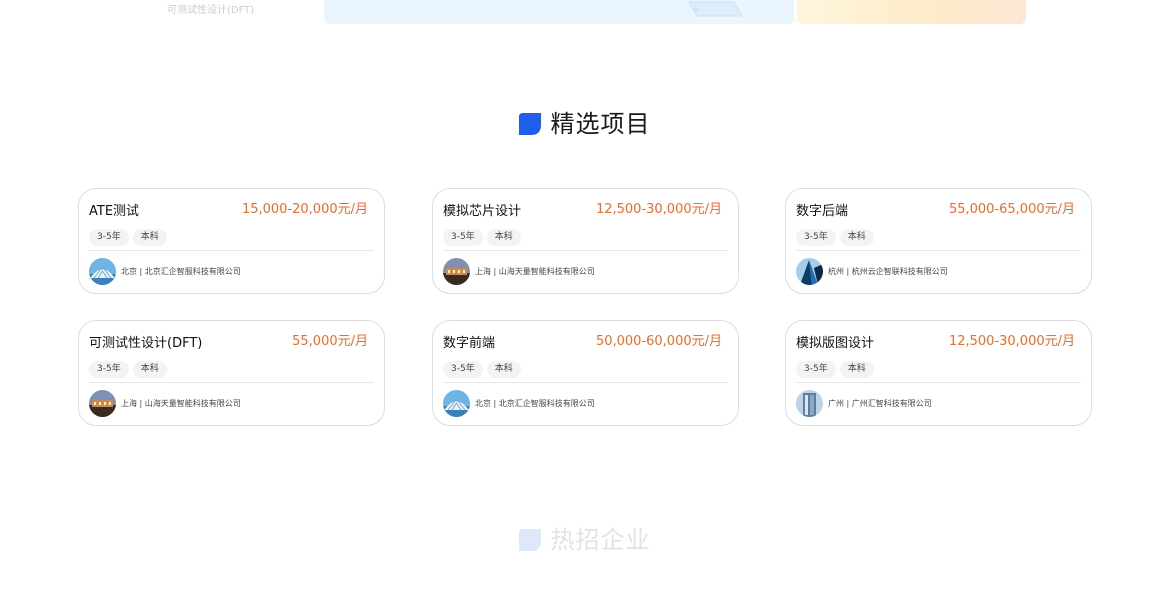 This screenshot has height=603, width=1169. Describe the element at coordinates (469, 341) in the screenshot. I see `job-title: 数字前端` at that location.